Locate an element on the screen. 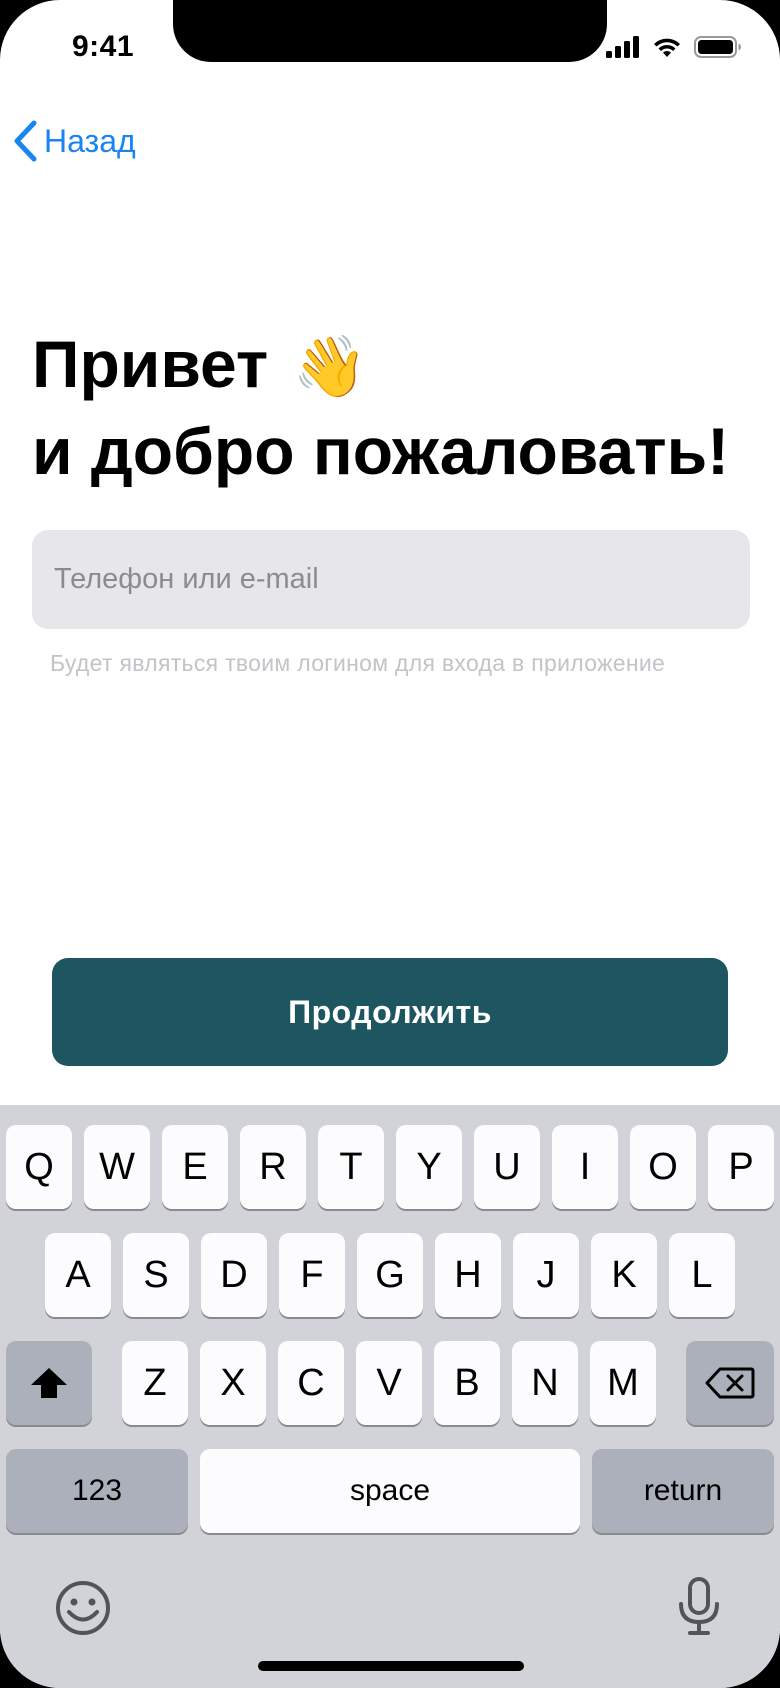  space-key: space is located at coordinates (390, 1491).